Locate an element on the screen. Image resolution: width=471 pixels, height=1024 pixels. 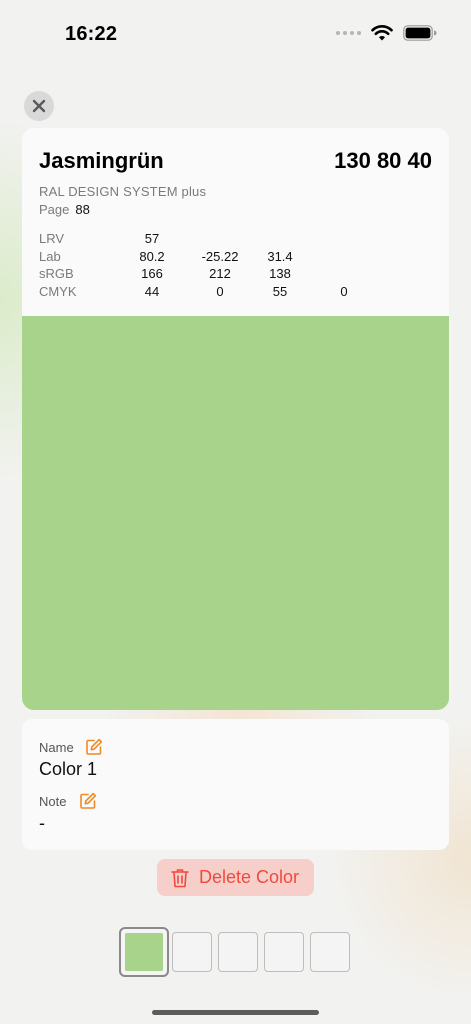
values-row-cmyk: CMYK 44 0 55 0 is located at coordinates (234, 293).